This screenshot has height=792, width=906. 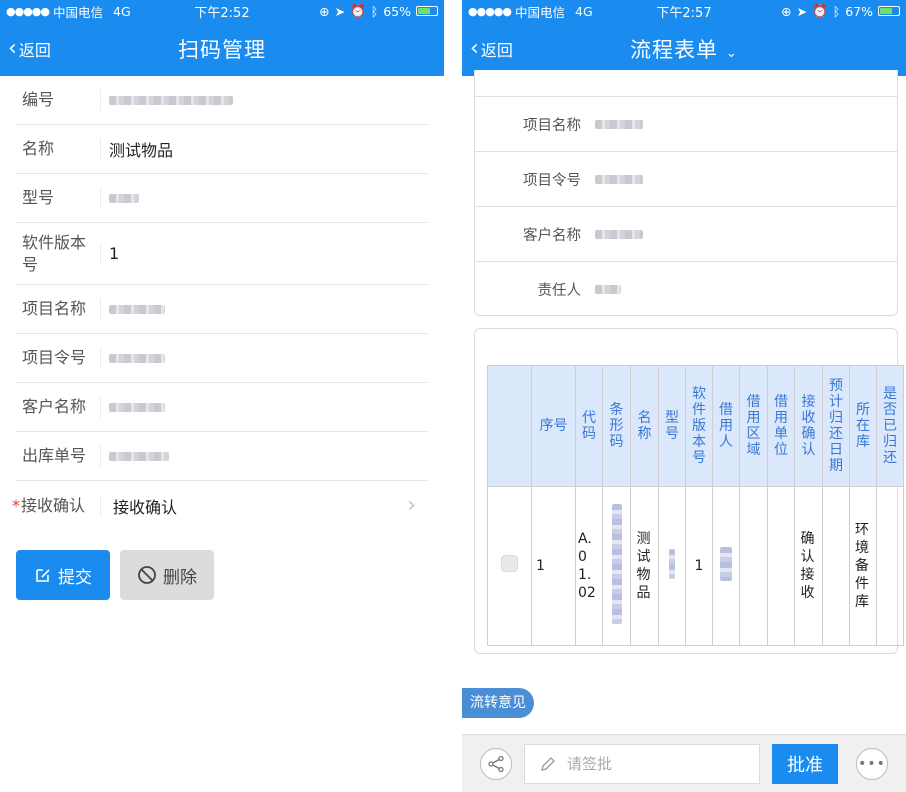 I want to click on required-mark: *, so click(x=16, y=505).